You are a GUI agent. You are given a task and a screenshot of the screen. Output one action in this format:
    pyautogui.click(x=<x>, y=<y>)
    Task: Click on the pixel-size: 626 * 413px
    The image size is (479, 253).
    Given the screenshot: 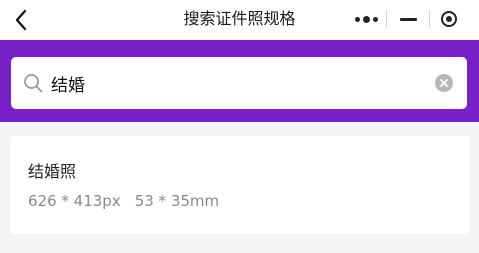 What is the action you would take?
    pyautogui.click(x=74, y=201)
    